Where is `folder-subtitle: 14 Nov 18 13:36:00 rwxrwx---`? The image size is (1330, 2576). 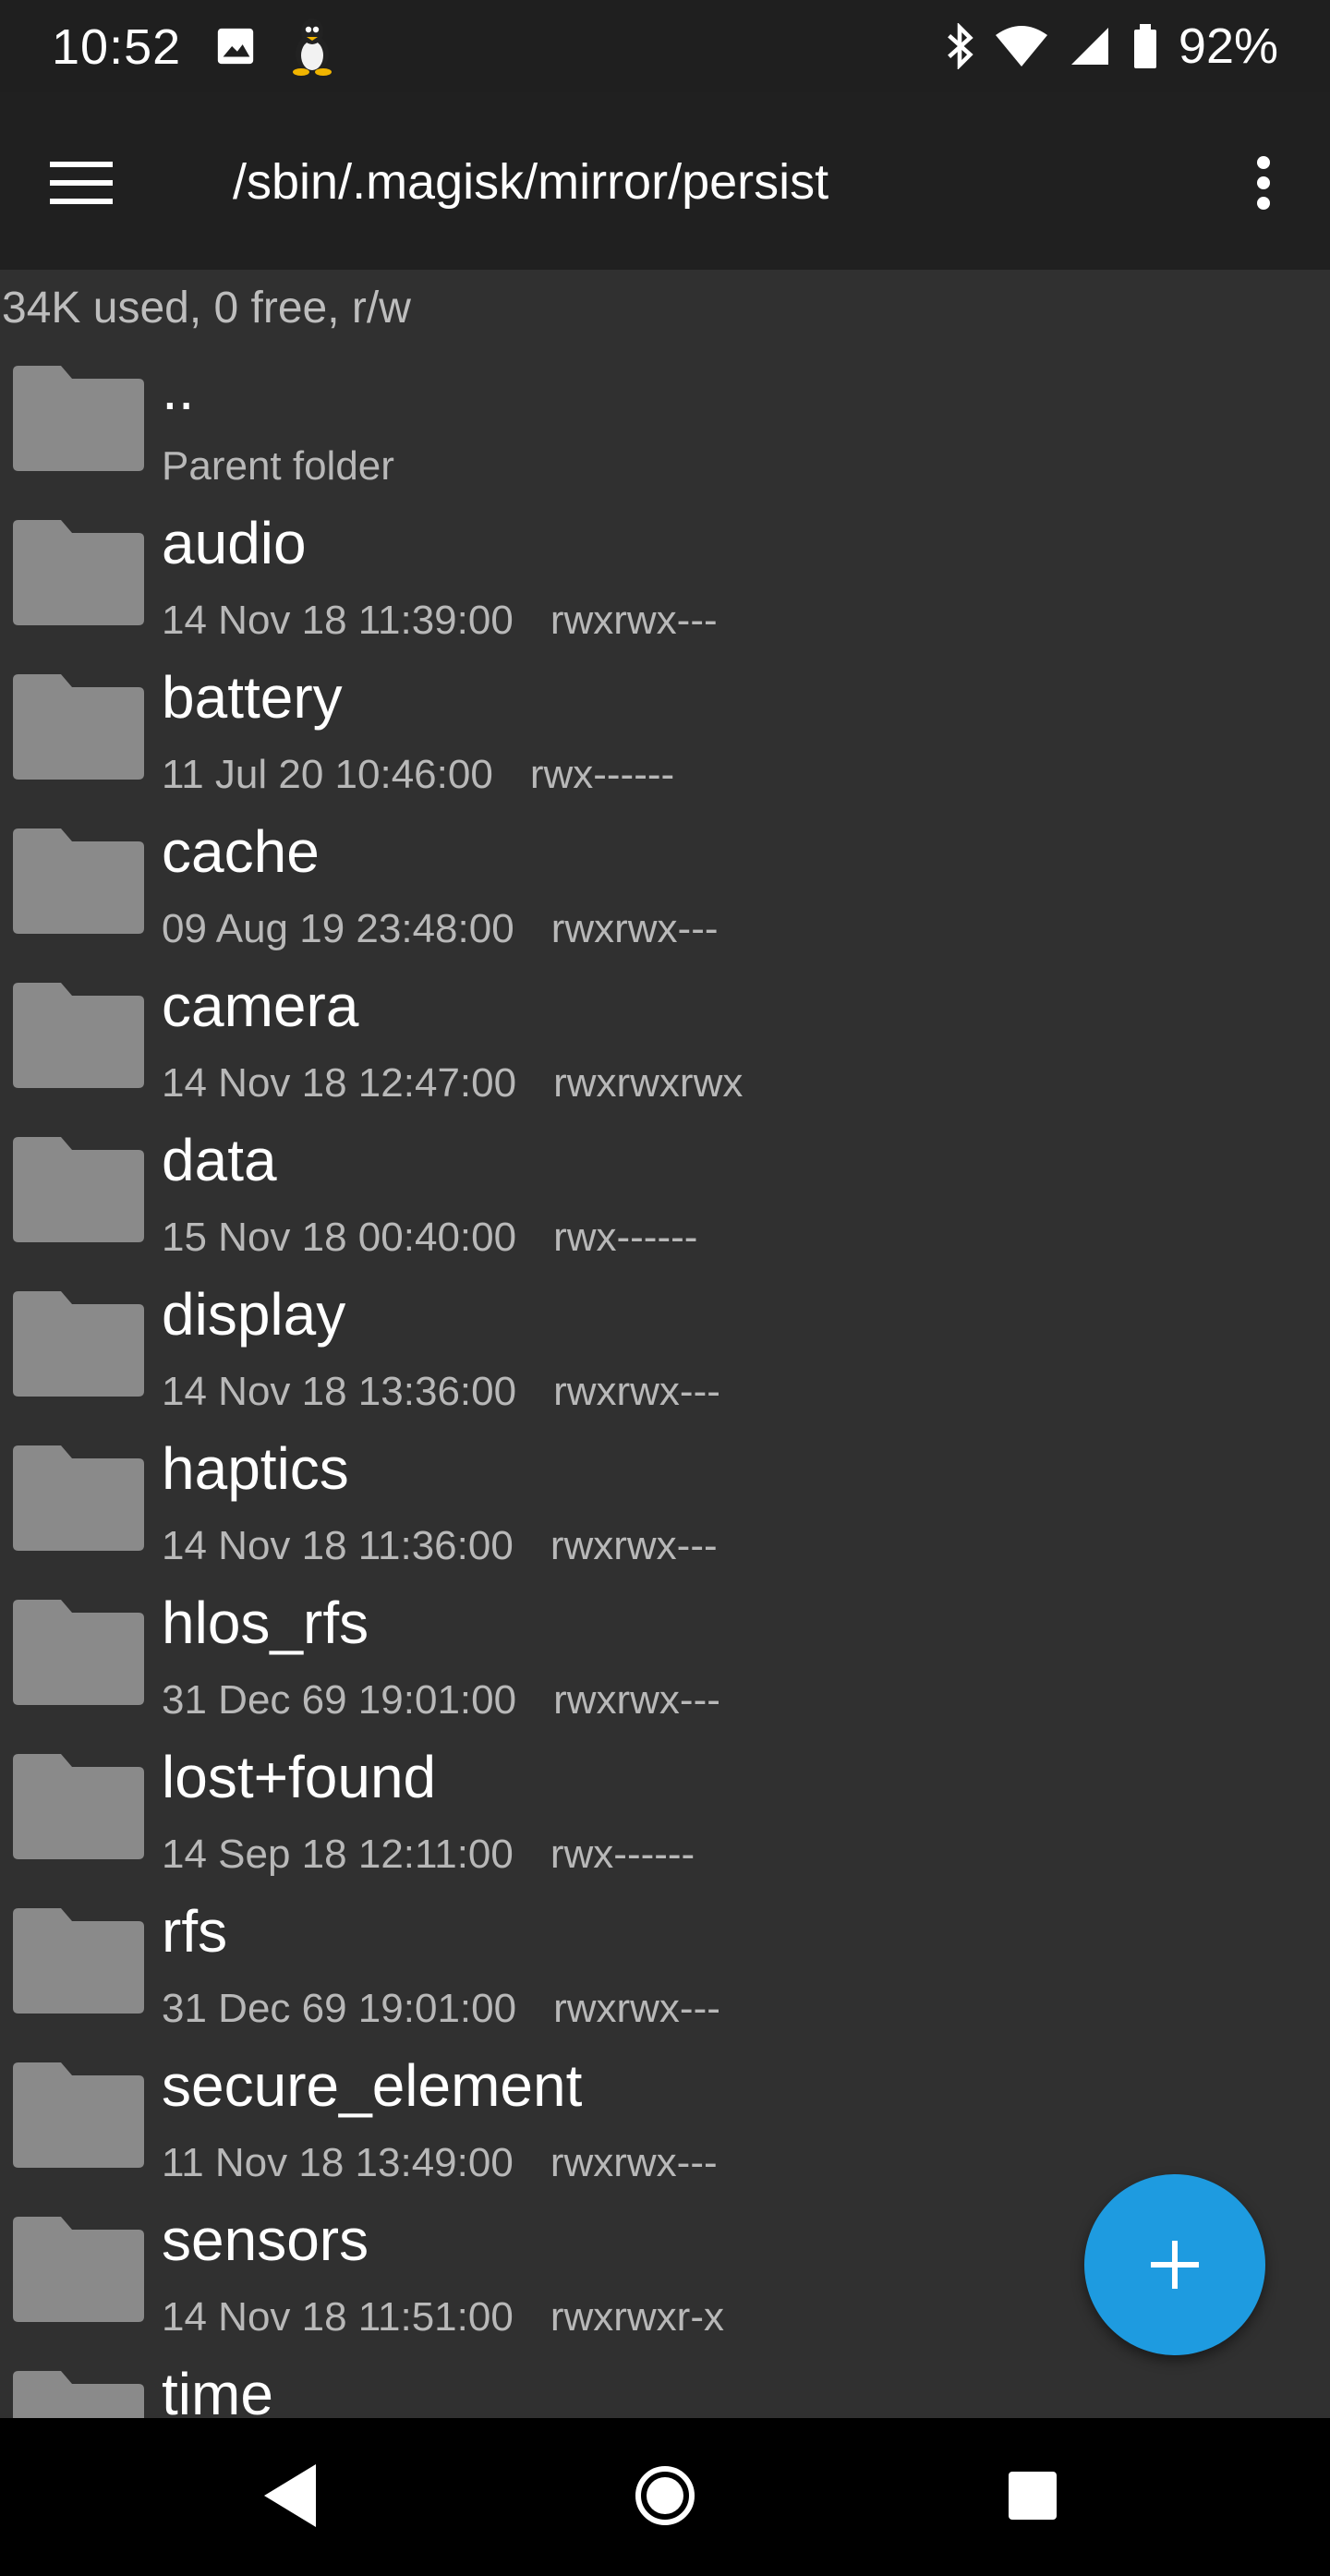 folder-subtitle: 14 Nov 18 13:36:00 rwxrwx--- is located at coordinates (441, 1392).